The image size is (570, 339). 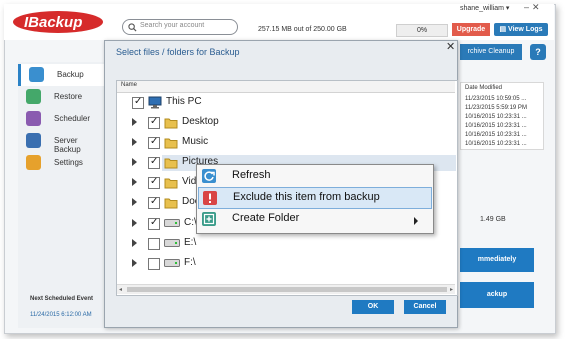 What do you see at coordinates (373, 307) in the screenshot?
I see `ok-button: OK` at bounding box center [373, 307].